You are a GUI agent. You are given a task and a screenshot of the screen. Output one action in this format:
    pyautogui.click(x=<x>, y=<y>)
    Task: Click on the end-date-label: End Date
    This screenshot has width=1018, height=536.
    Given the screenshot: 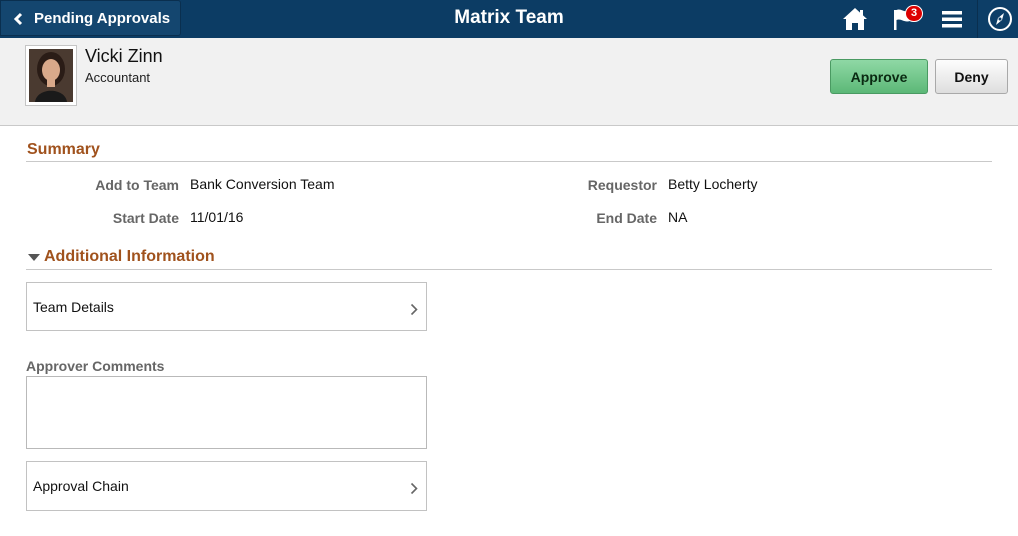 What is the action you would take?
    pyautogui.click(x=626, y=218)
    